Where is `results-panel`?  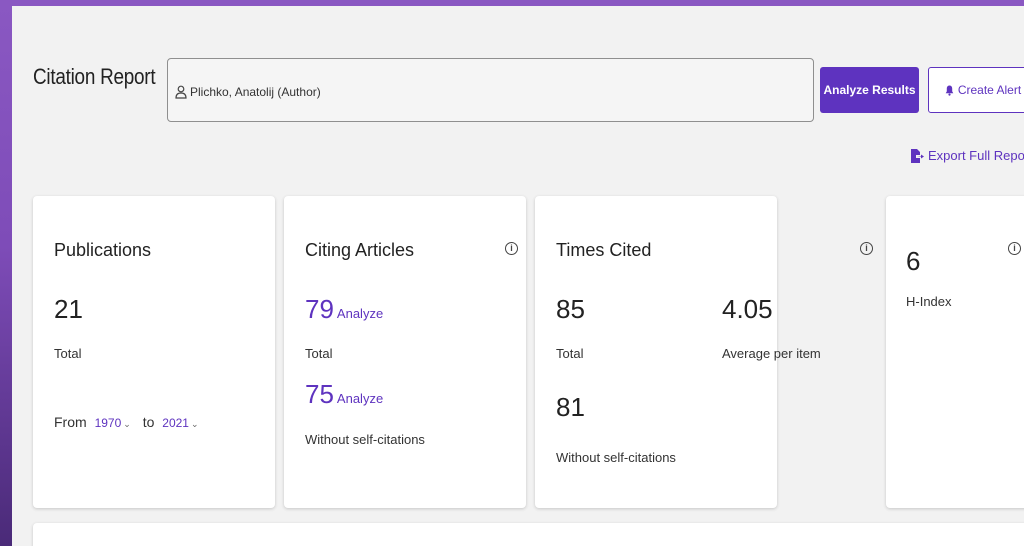
results-panel is located at coordinates (528, 534).